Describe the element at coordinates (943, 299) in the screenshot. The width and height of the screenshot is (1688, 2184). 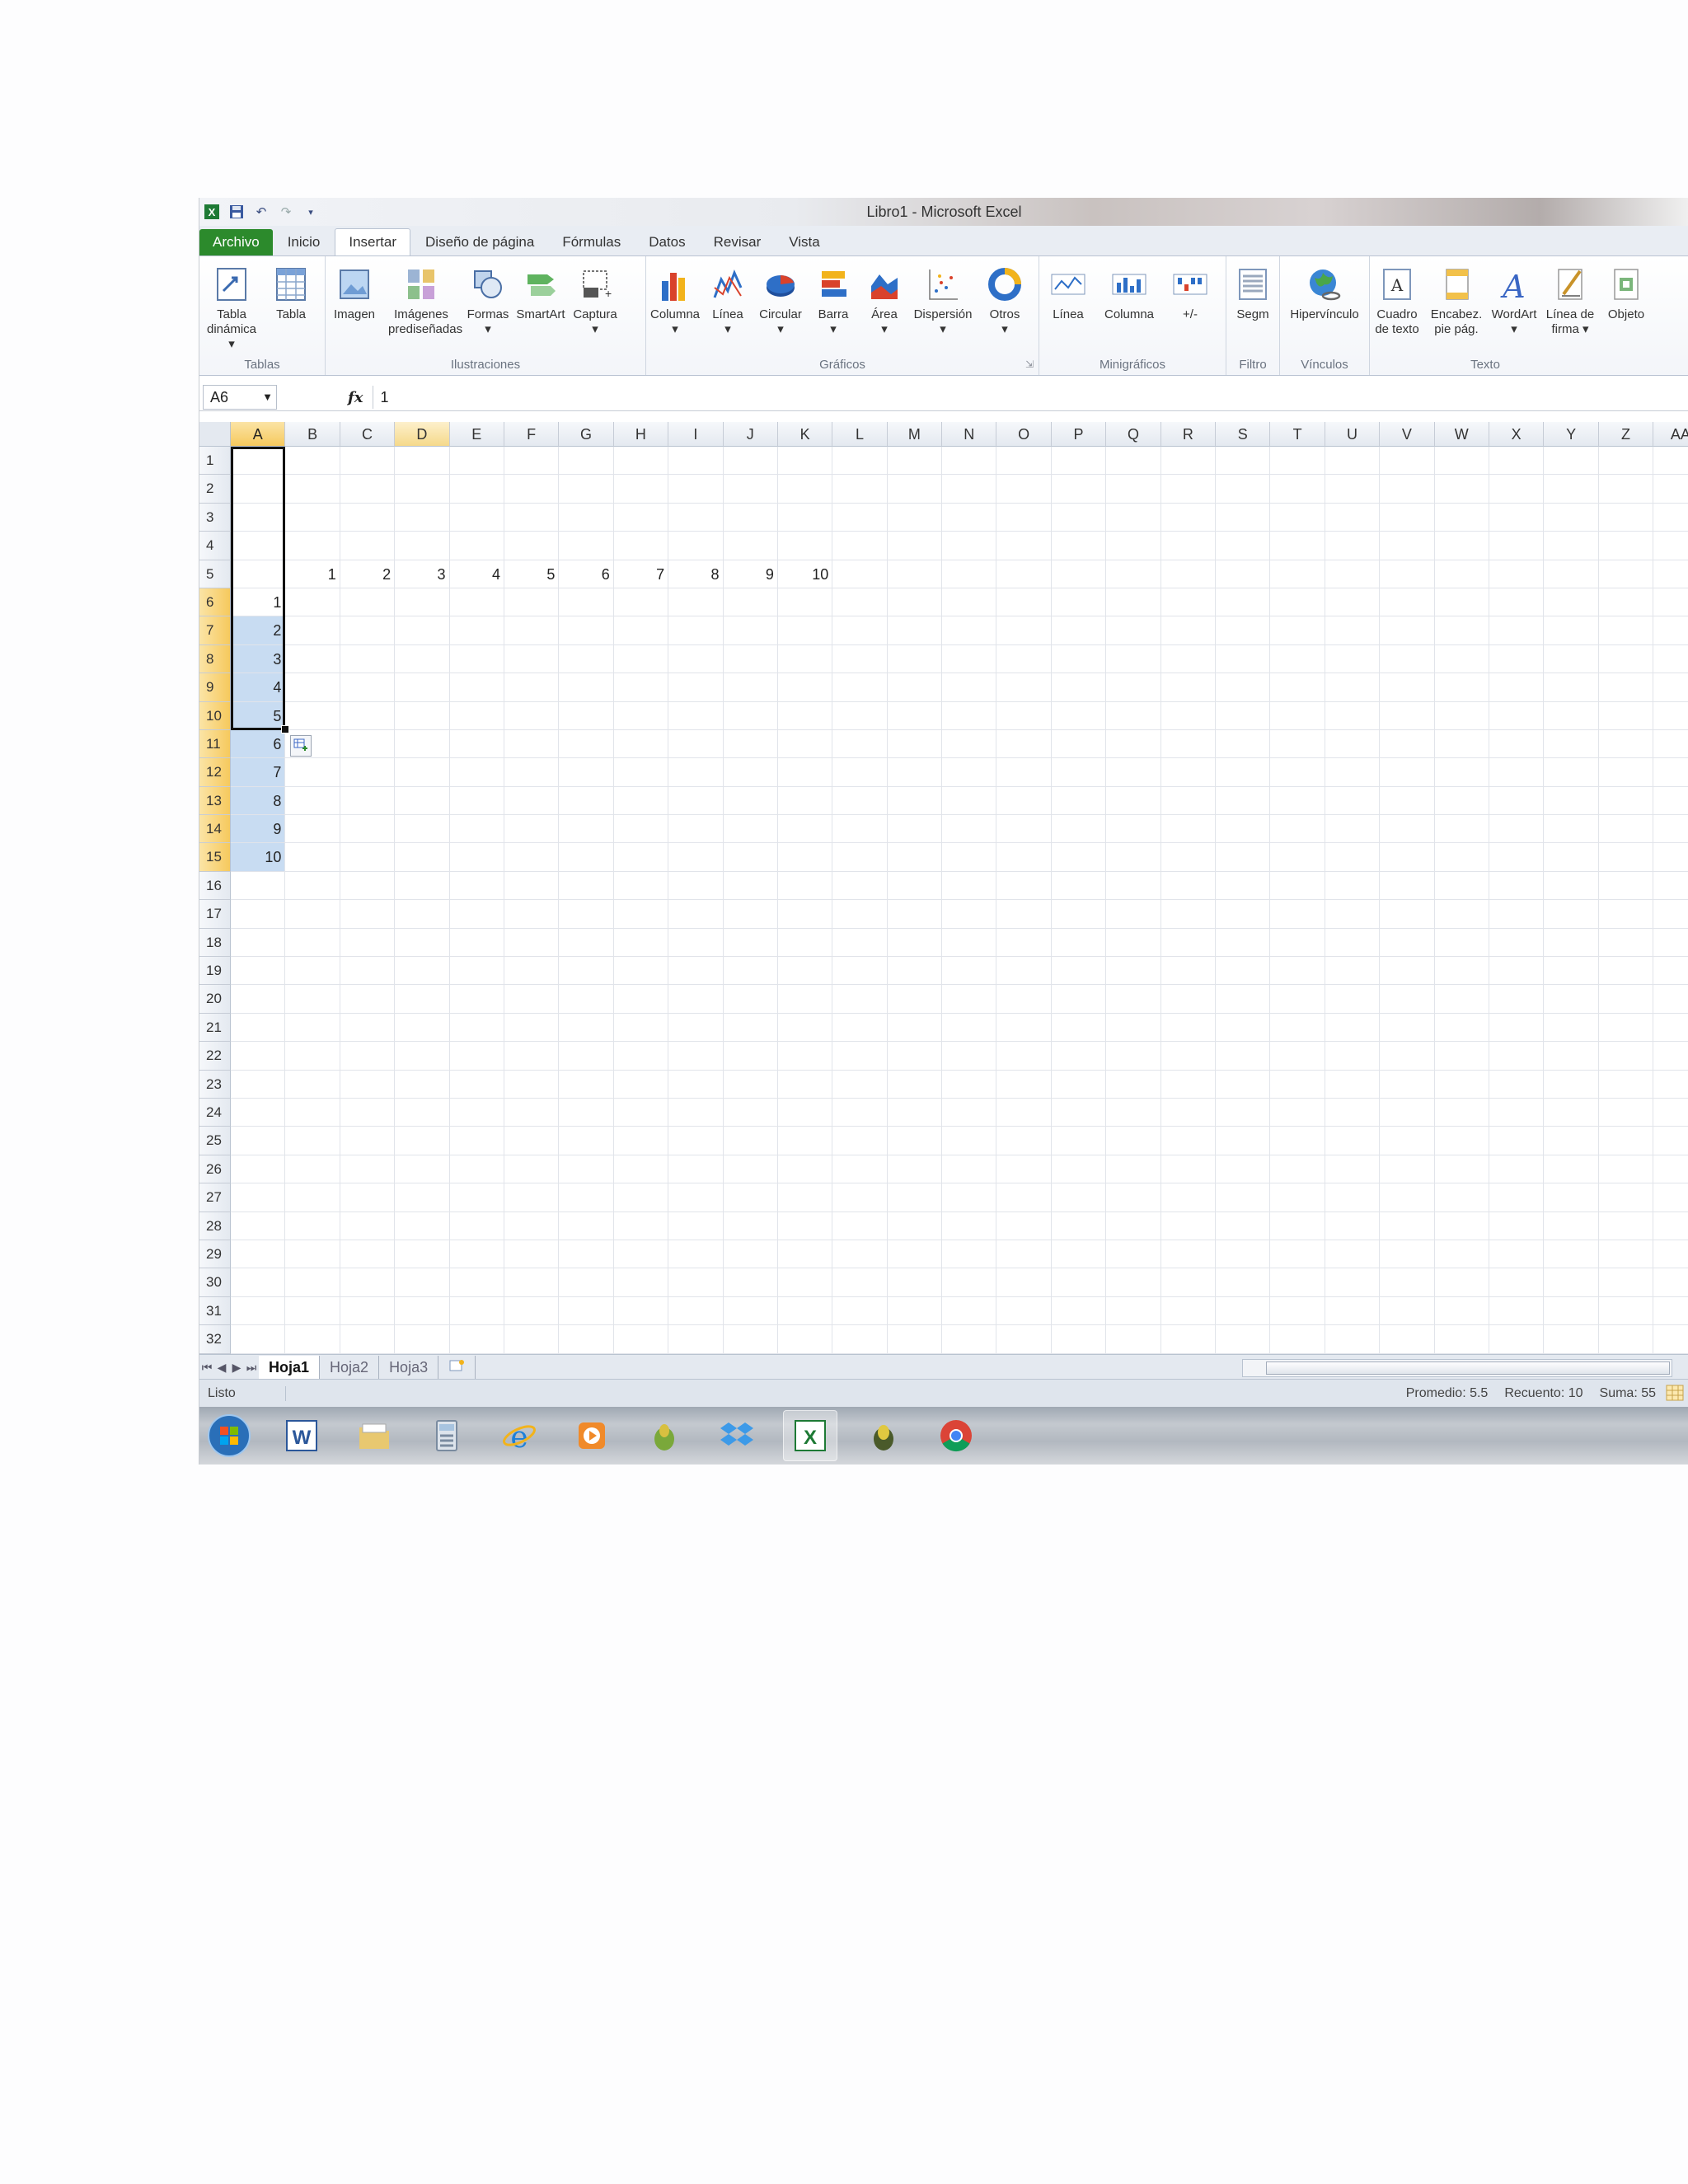
I see `scatter-chart-button: Dispersión ▾` at that location.